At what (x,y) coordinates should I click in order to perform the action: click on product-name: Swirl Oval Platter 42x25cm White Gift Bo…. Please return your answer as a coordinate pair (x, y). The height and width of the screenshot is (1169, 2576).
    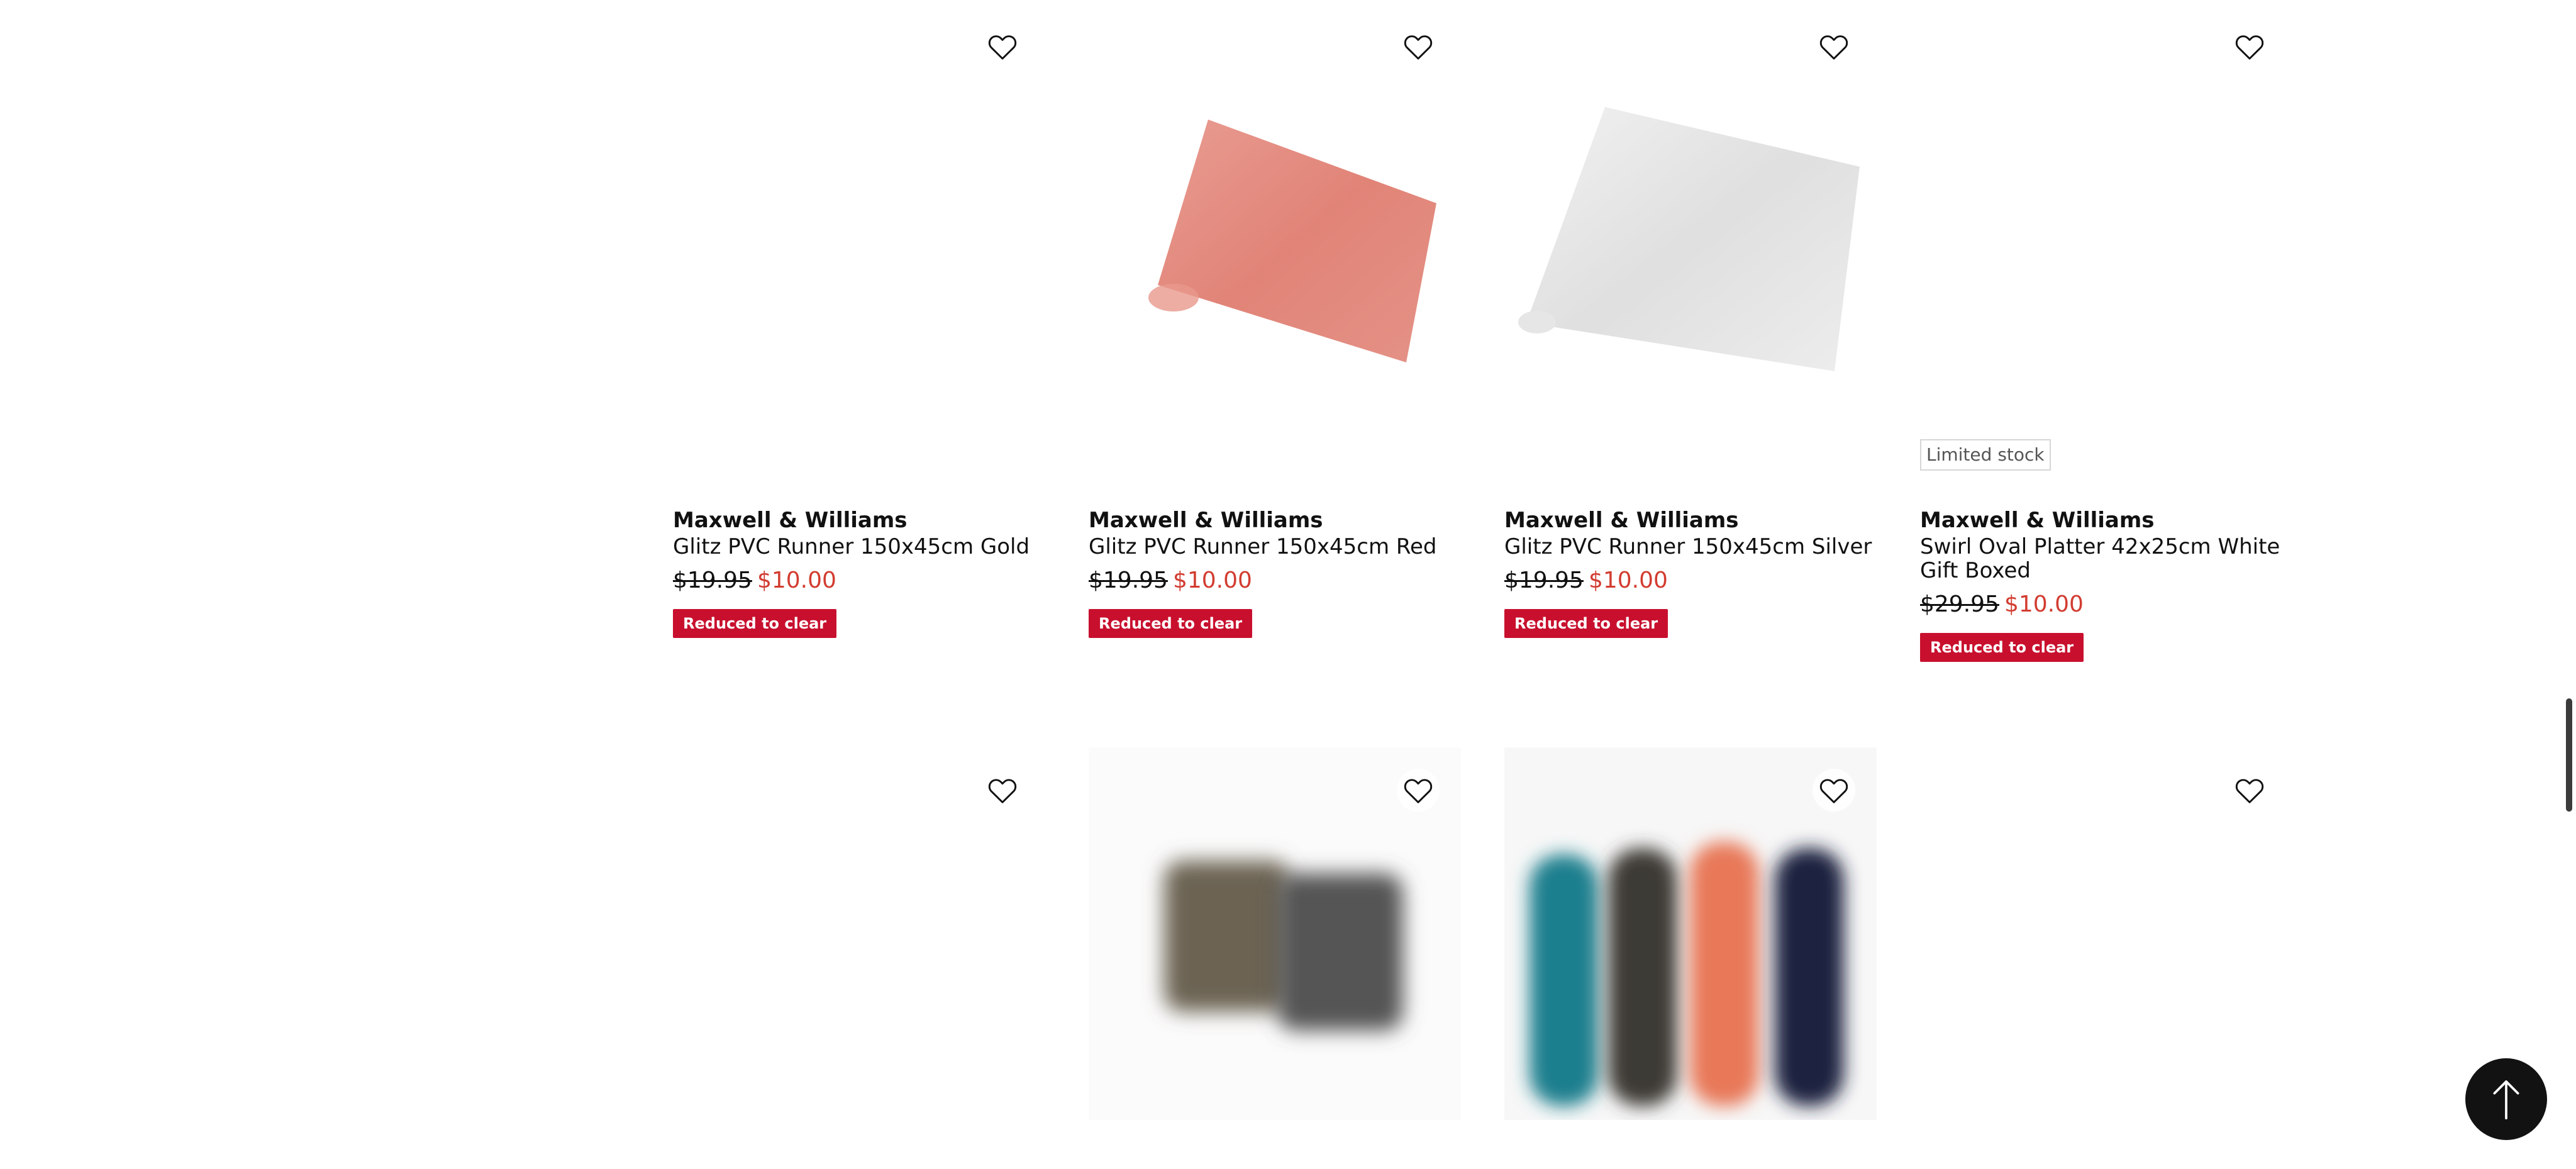
    Looking at the image, I should click on (2106, 559).